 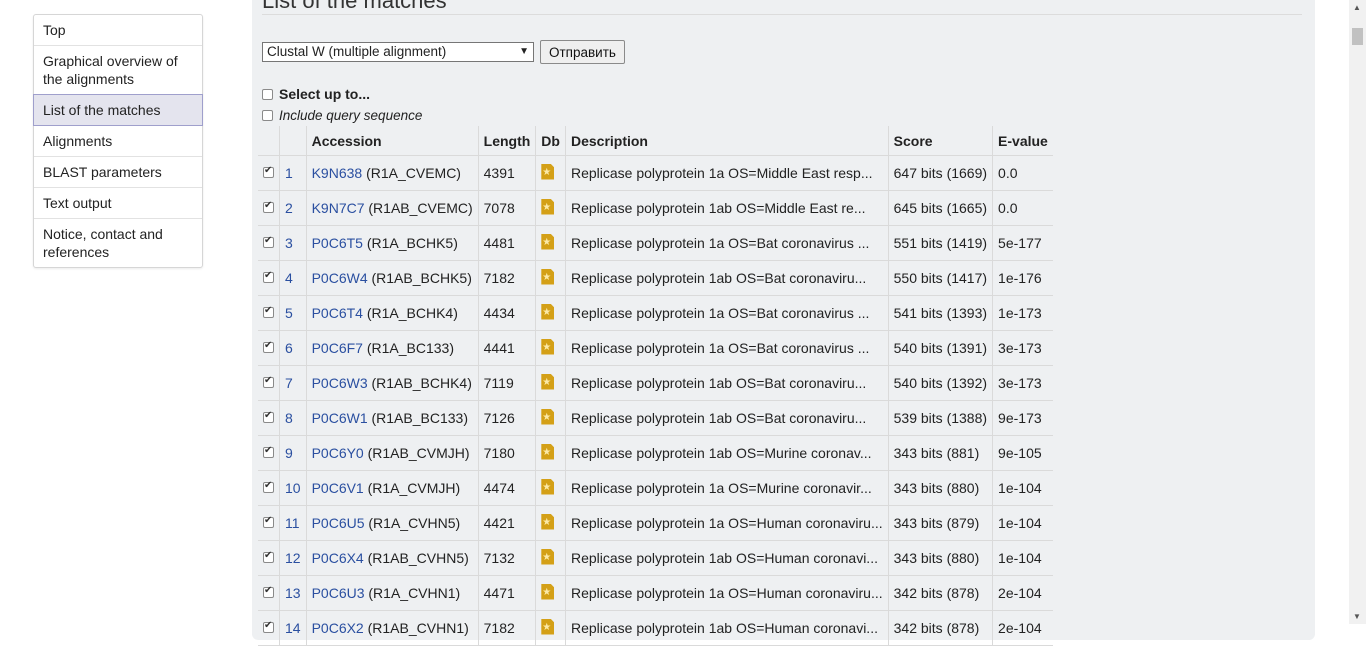 What do you see at coordinates (337, 173) in the screenshot?
I see `accession-link: K9N638` at bounding box center [337, 173].